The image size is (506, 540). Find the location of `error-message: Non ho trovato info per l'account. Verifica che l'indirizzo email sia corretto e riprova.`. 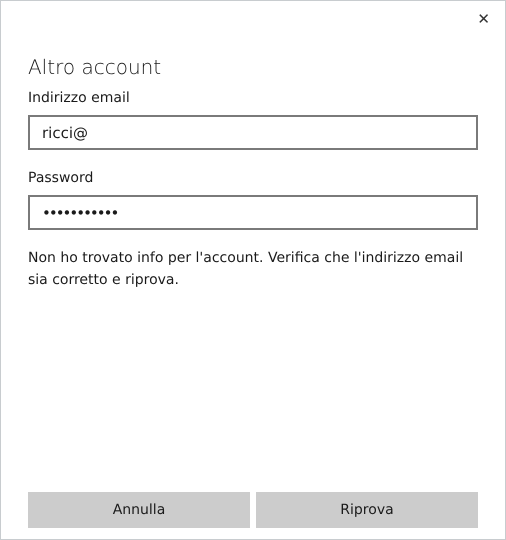

error-message: Non ho trovato info per l'account. Verifica che l'indirizzo email sia corretto e riprova. is located at coordinates (246, 269).